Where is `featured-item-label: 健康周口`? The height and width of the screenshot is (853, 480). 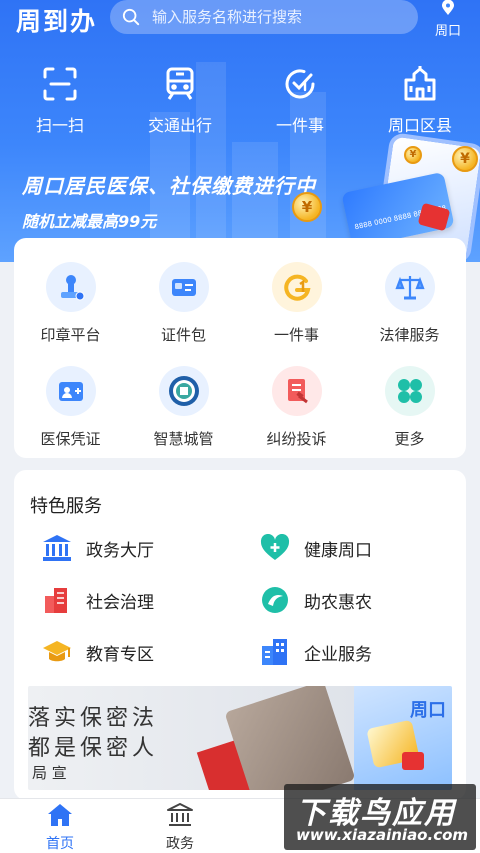 featured-item-label: 健康周口 is located at coordinates (338, 550).